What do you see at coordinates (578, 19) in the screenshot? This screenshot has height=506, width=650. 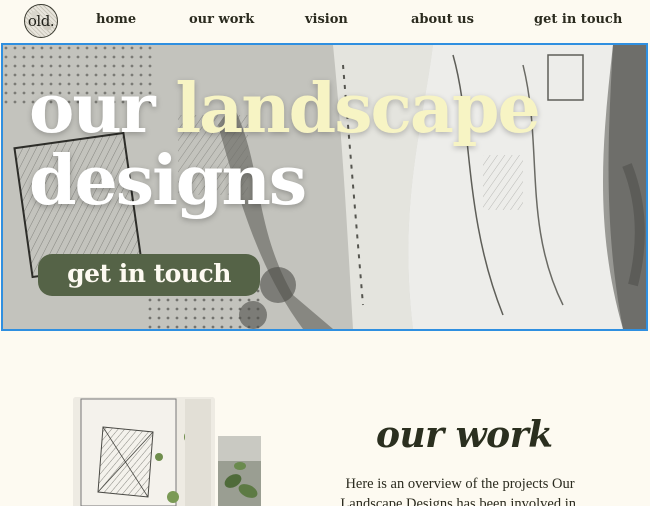 I see `nav-get-in-touch: get in touch` at bounding box center [578, 19].